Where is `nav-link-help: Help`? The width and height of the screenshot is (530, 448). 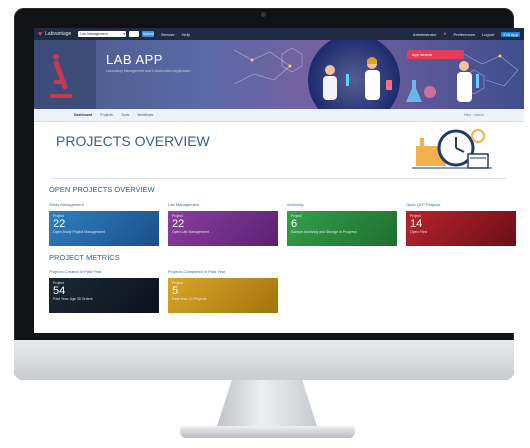
nav-link-help: Help is located at coordinates (186, 34).